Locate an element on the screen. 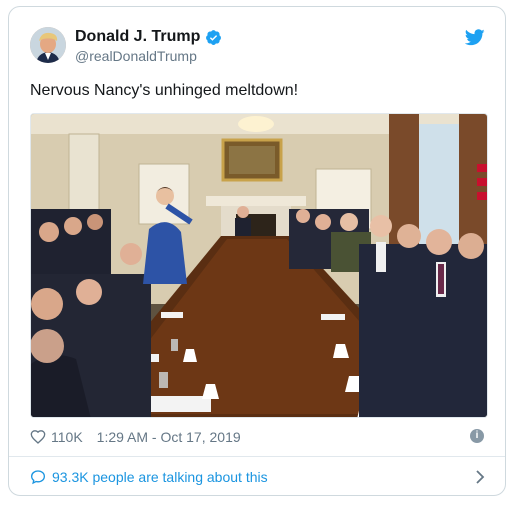 The image size is (514, 506). name-row: Donald J. Trump is located at coordinates (148, 37).